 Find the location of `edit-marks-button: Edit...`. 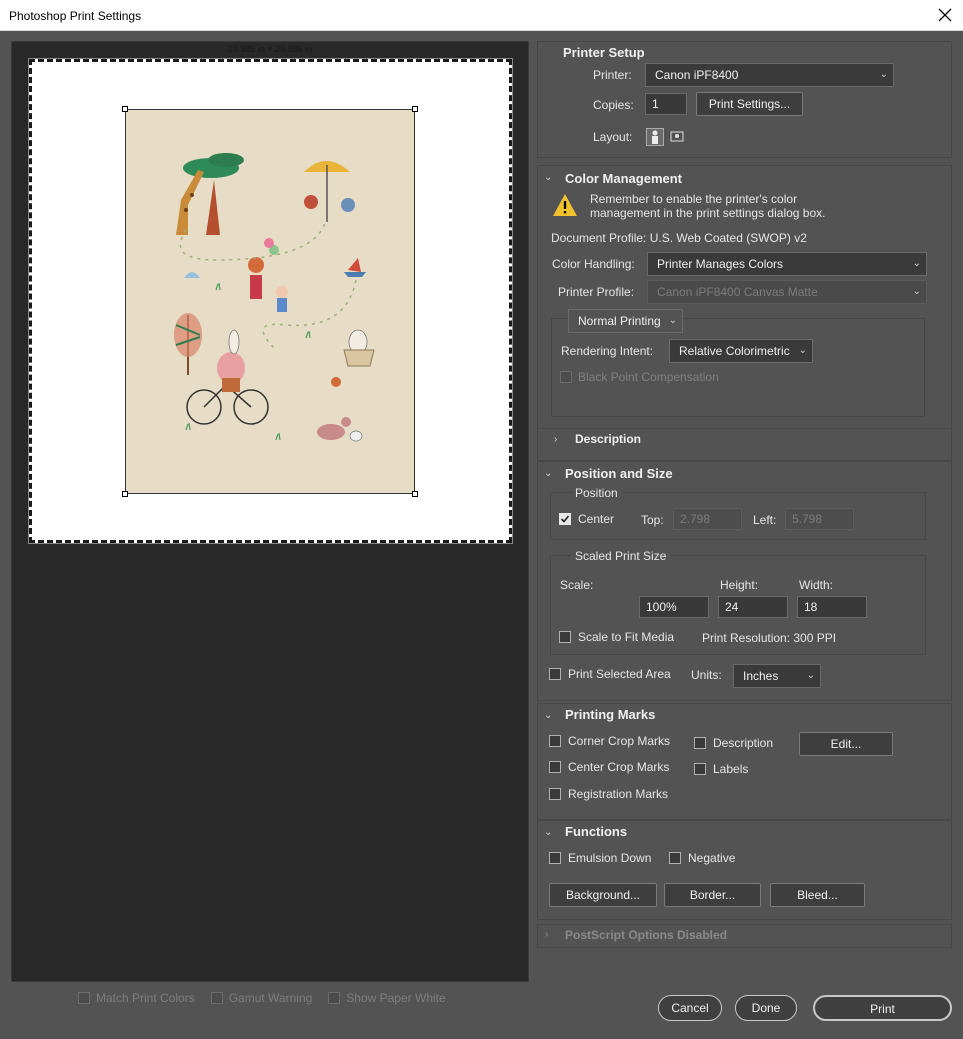

edit-marks-button: Edit... is located at coordinates (846, 744).